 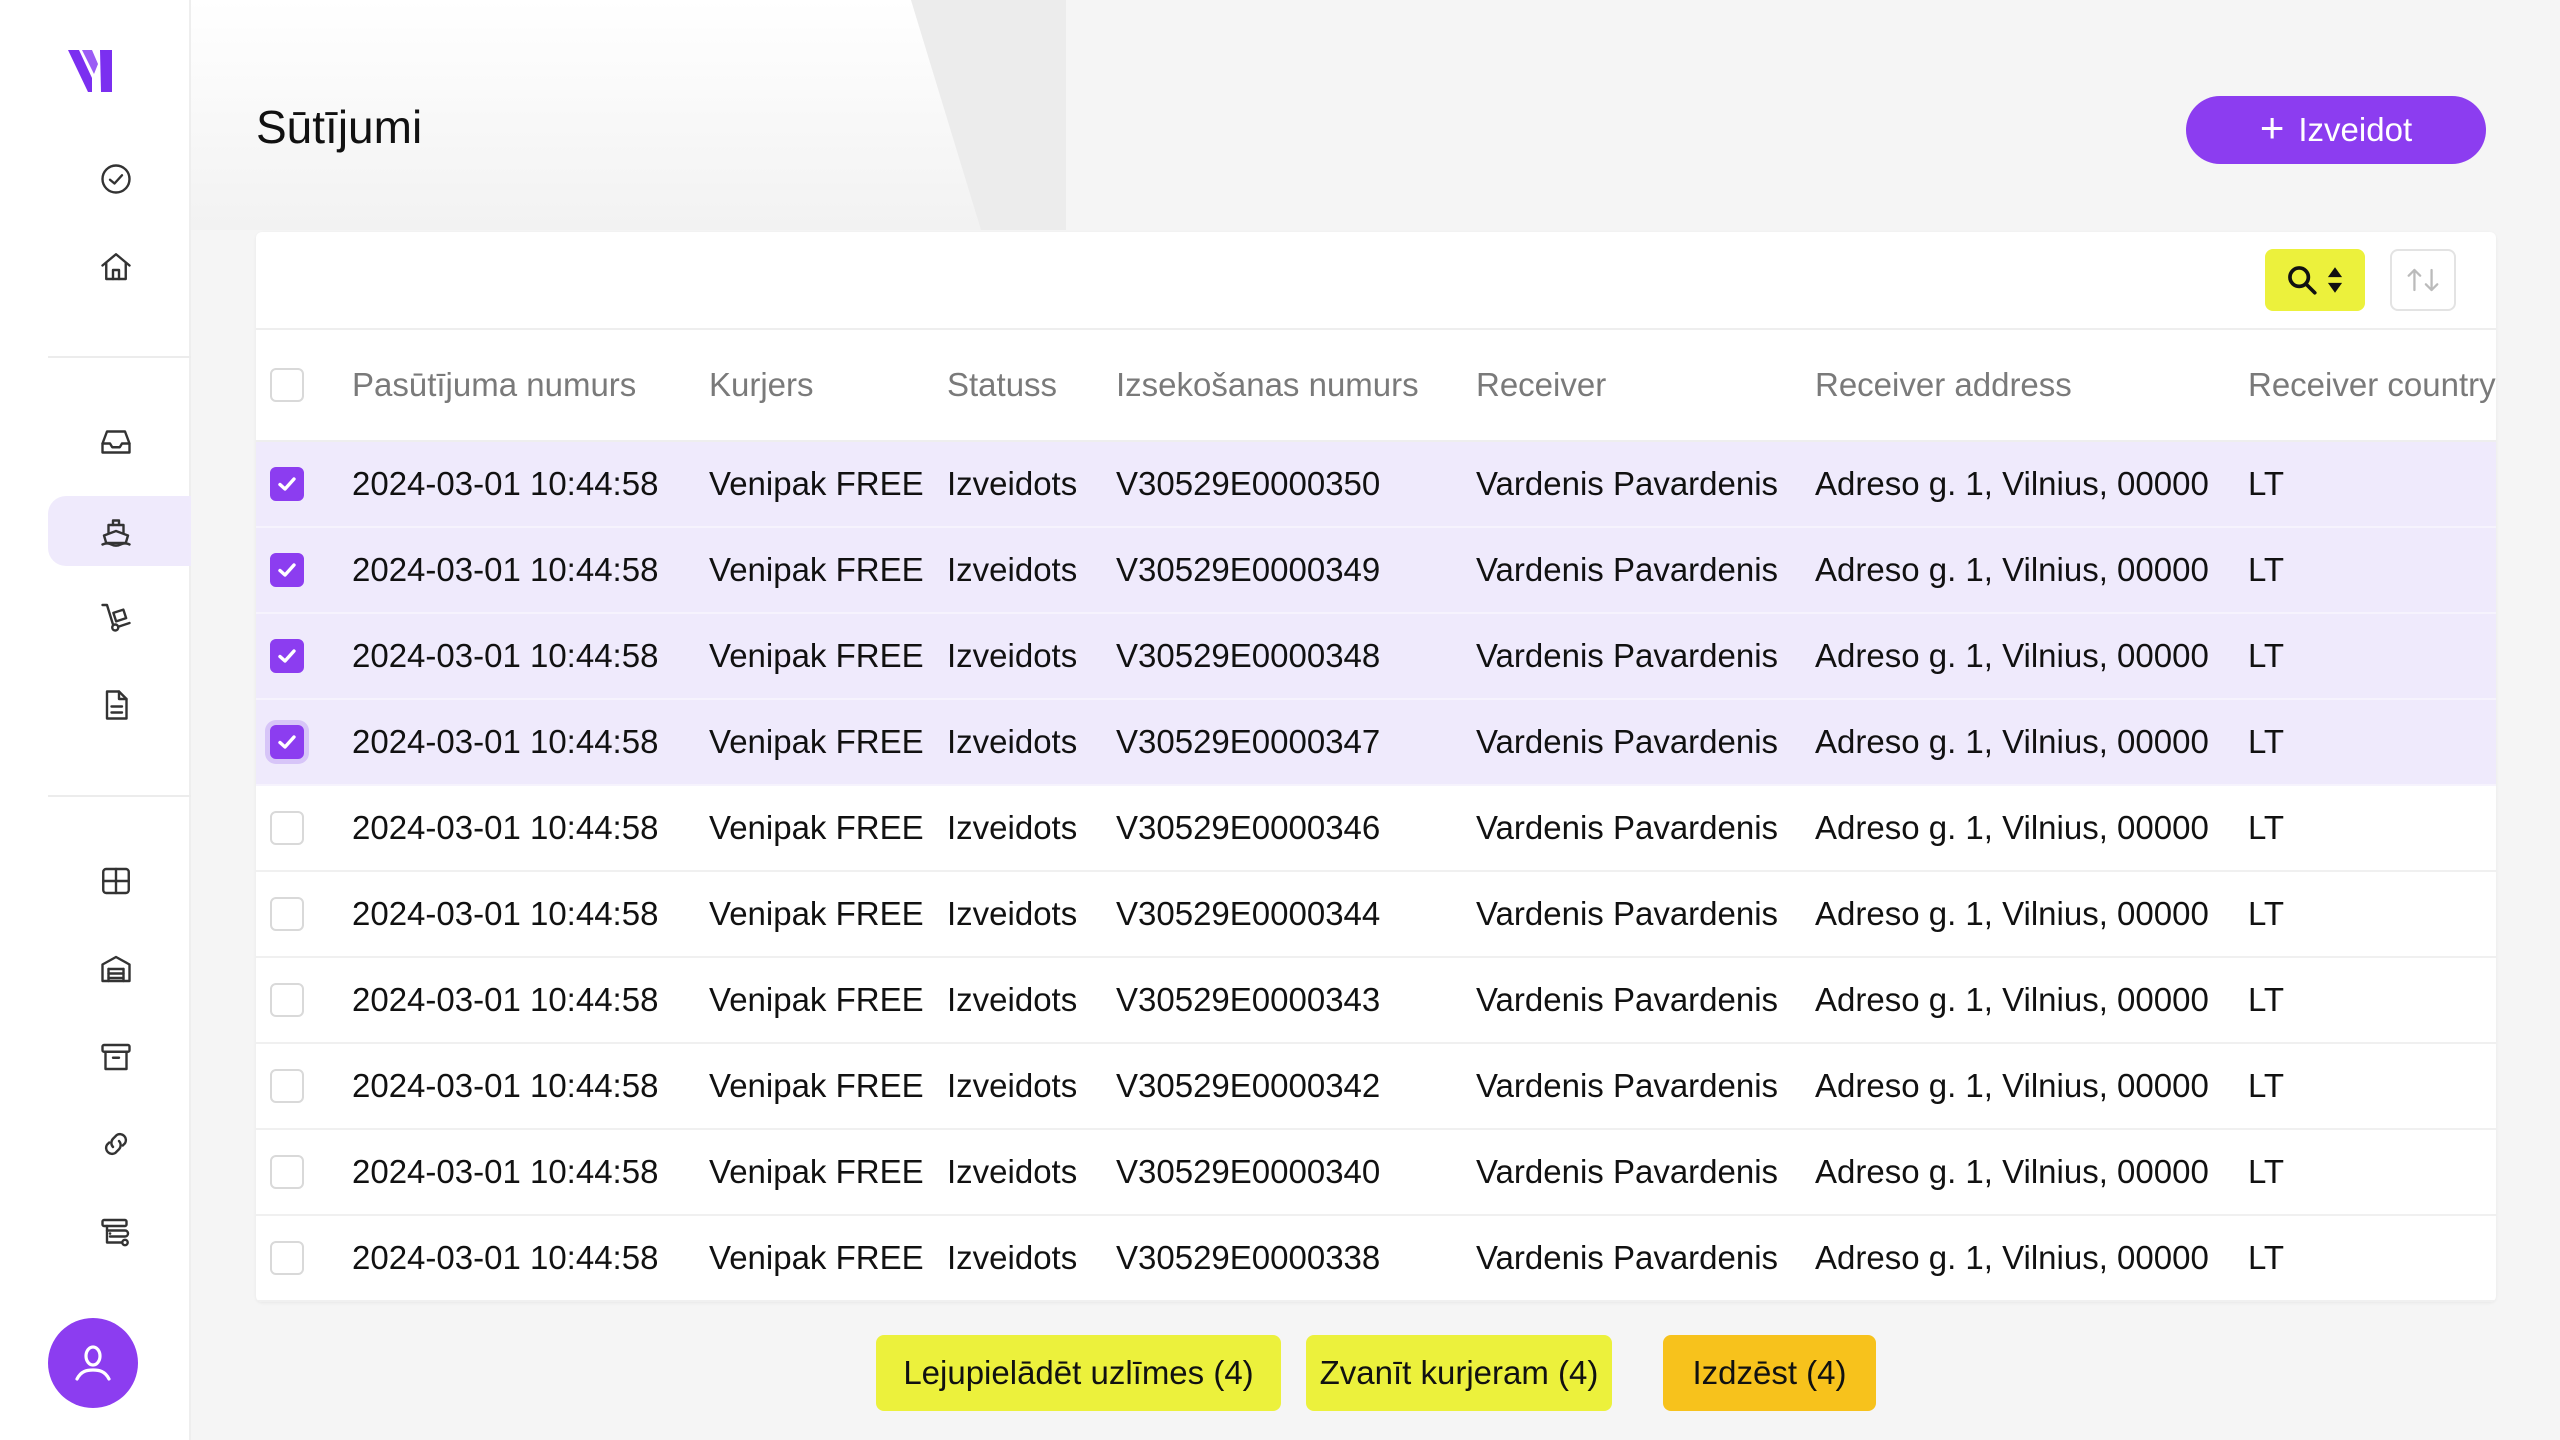 I want to click on delete-button: Izdzēst (4), so click(x=1769, y=1373).